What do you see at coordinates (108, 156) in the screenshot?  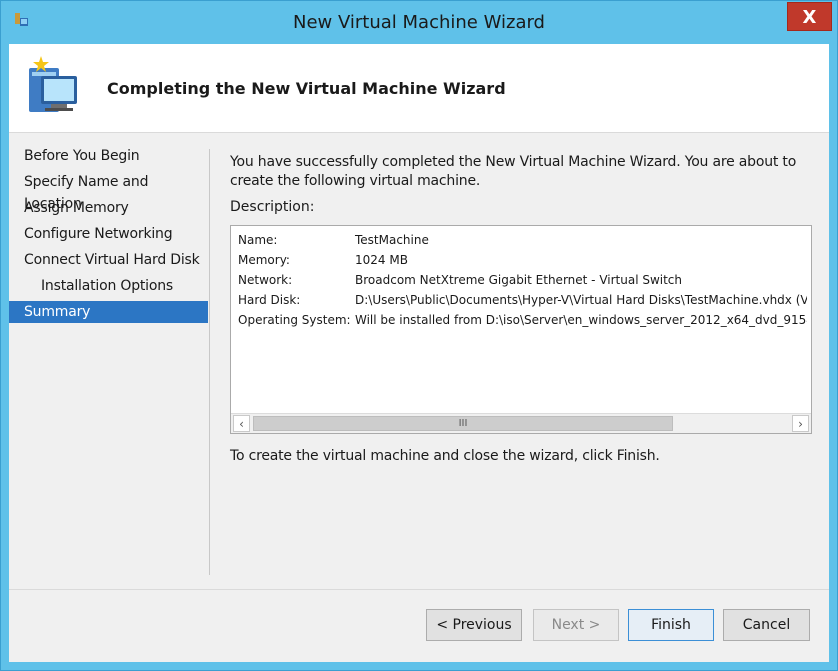 I see `nav-item-before-you-begin: Before You Begin` at bounding box center [108, 156].